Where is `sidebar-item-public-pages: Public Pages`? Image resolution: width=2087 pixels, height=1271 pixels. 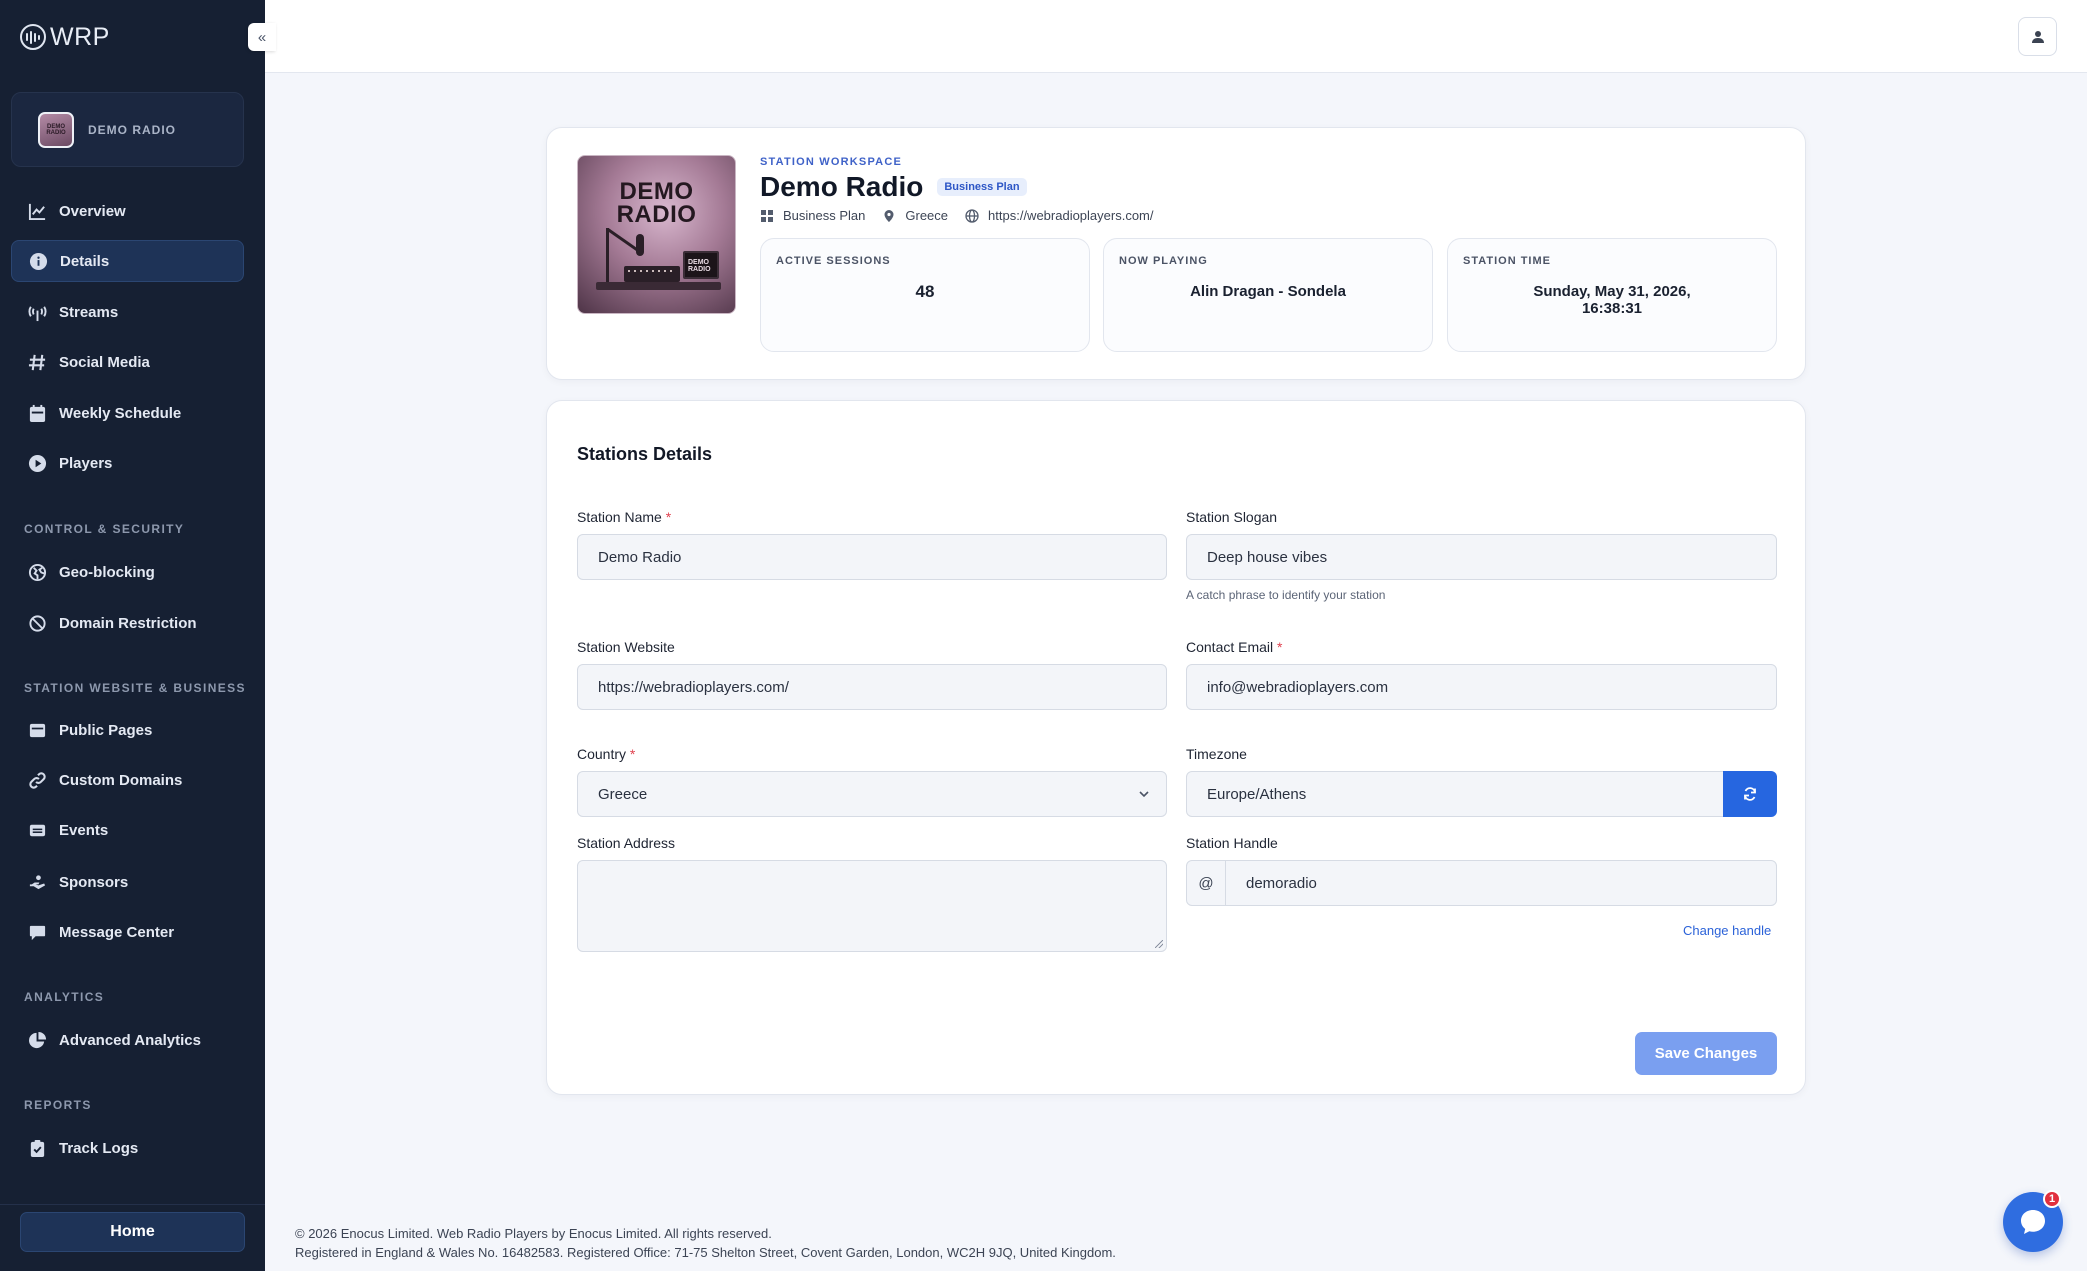 sidebar-item-public-pages: Public Pages is located at coordinates (127, 730).